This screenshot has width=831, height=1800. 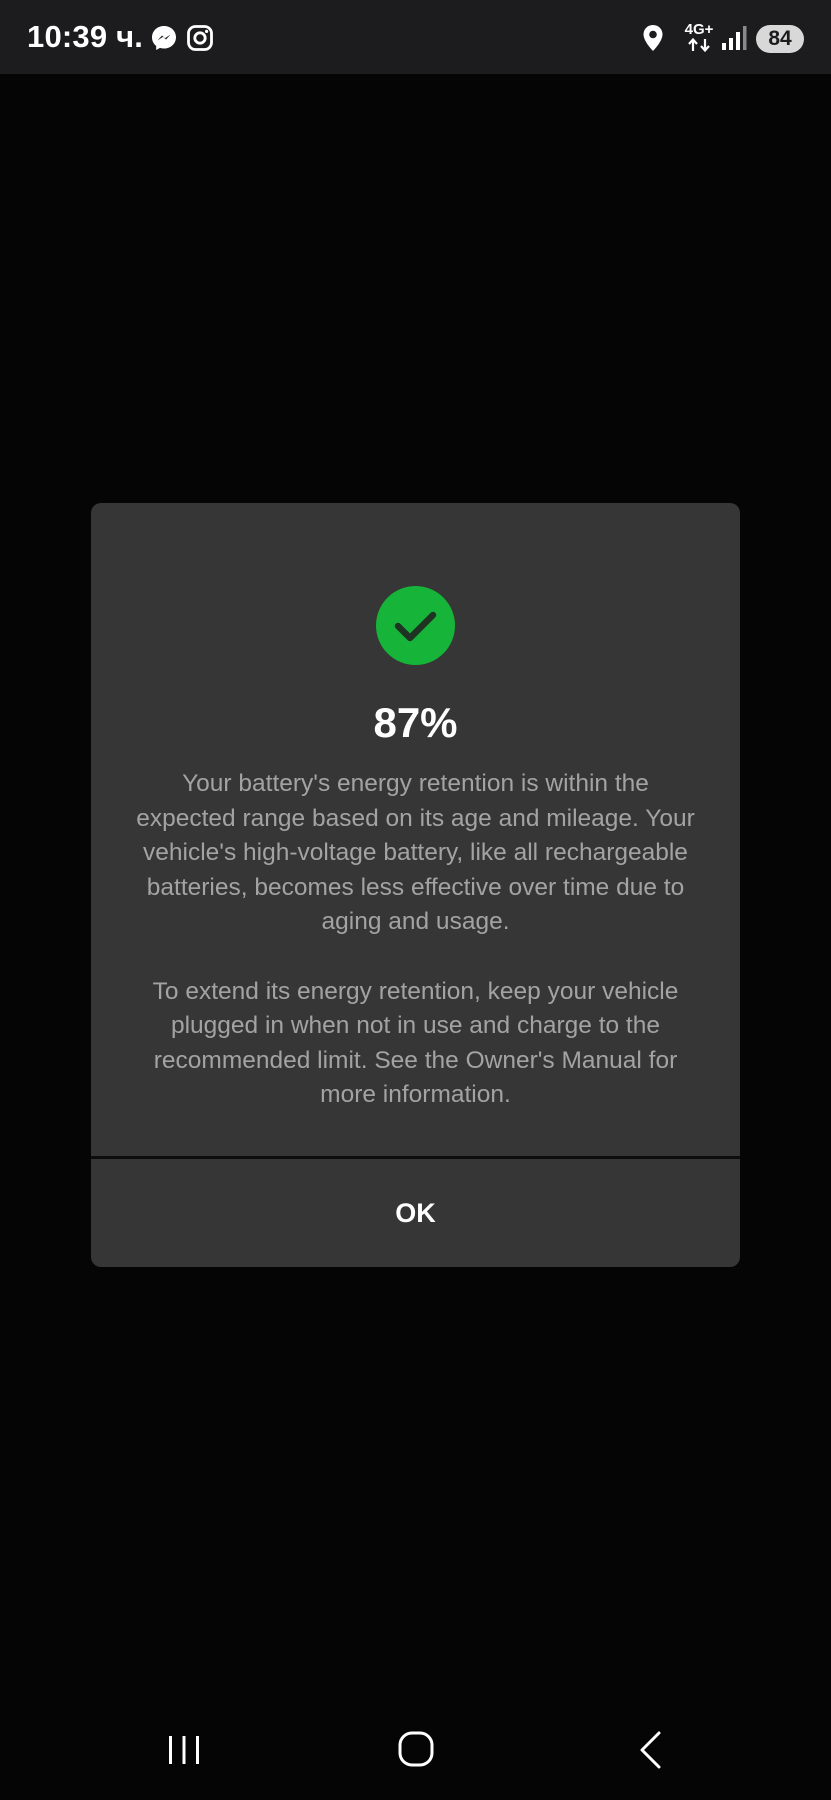 What do you see at coordinates (780, 39) in the screenshot?
I see `battery-indicator: 84` at bounding box center [780, 39].